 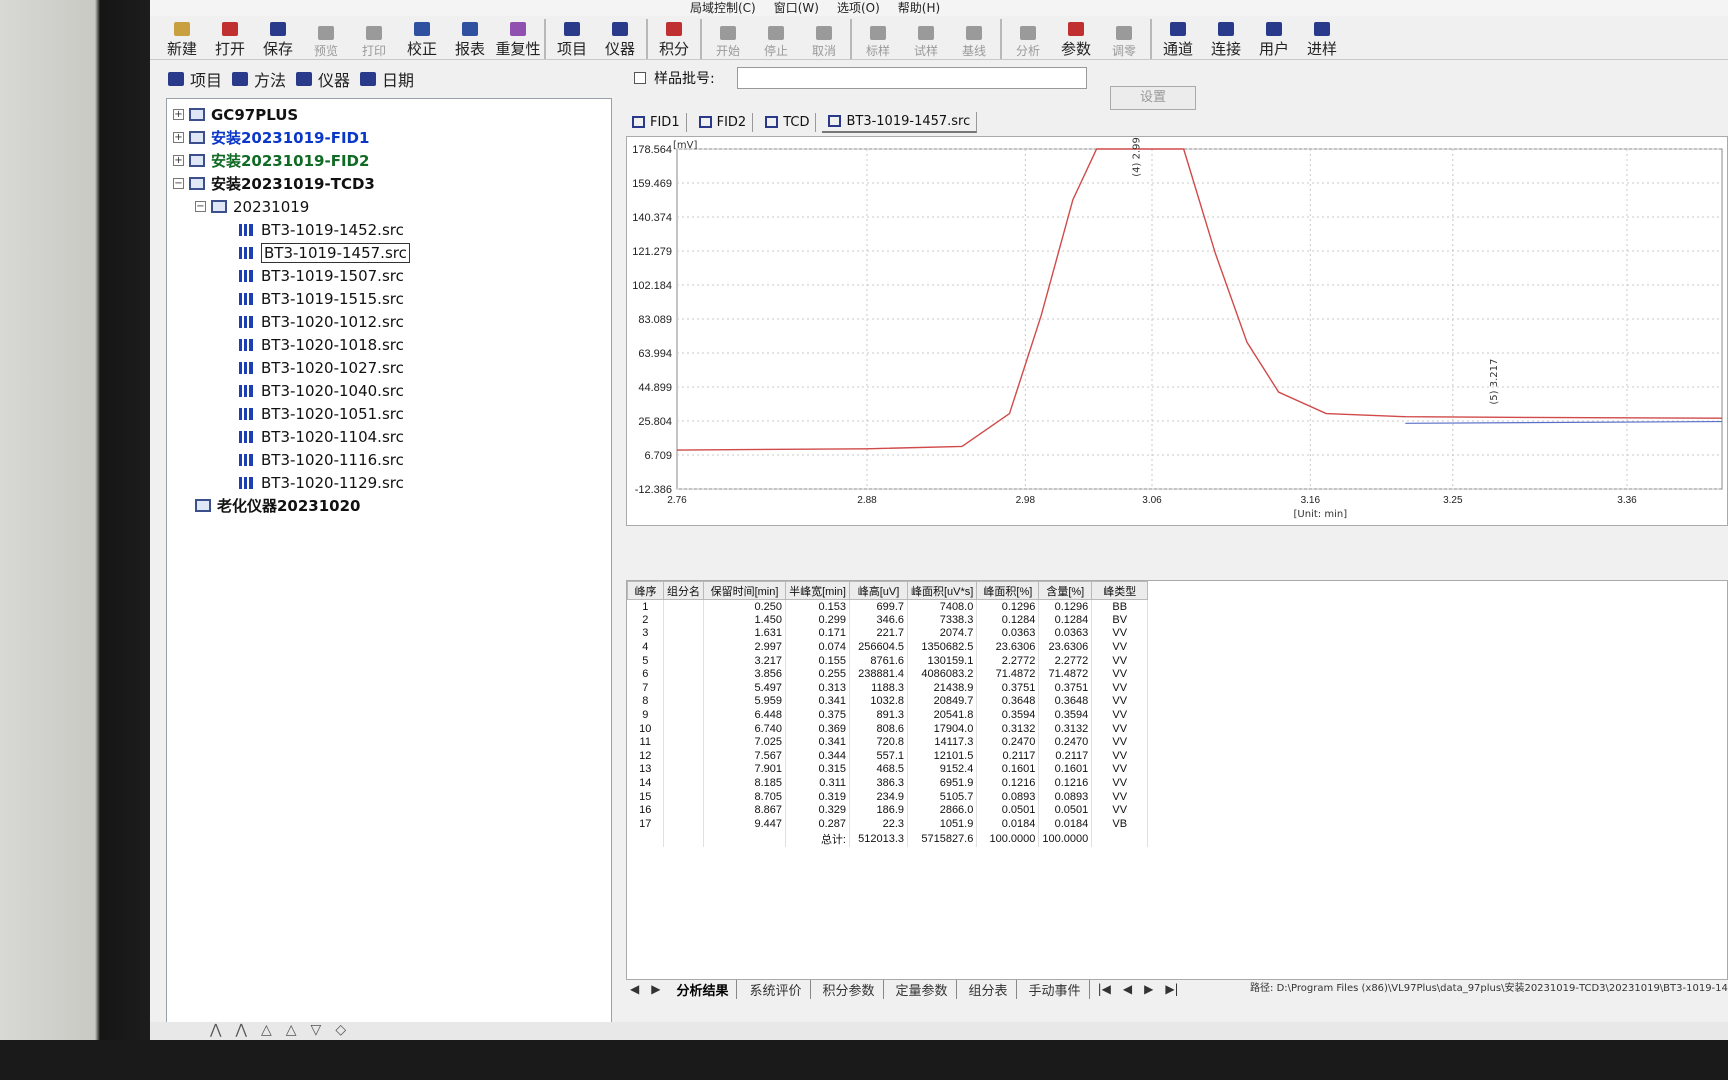 What do you see at coordinates (389, 275) in the screenshot?
I see `tree-file-node: BT3-1019-1507.src` at bounding box center [389, 275].